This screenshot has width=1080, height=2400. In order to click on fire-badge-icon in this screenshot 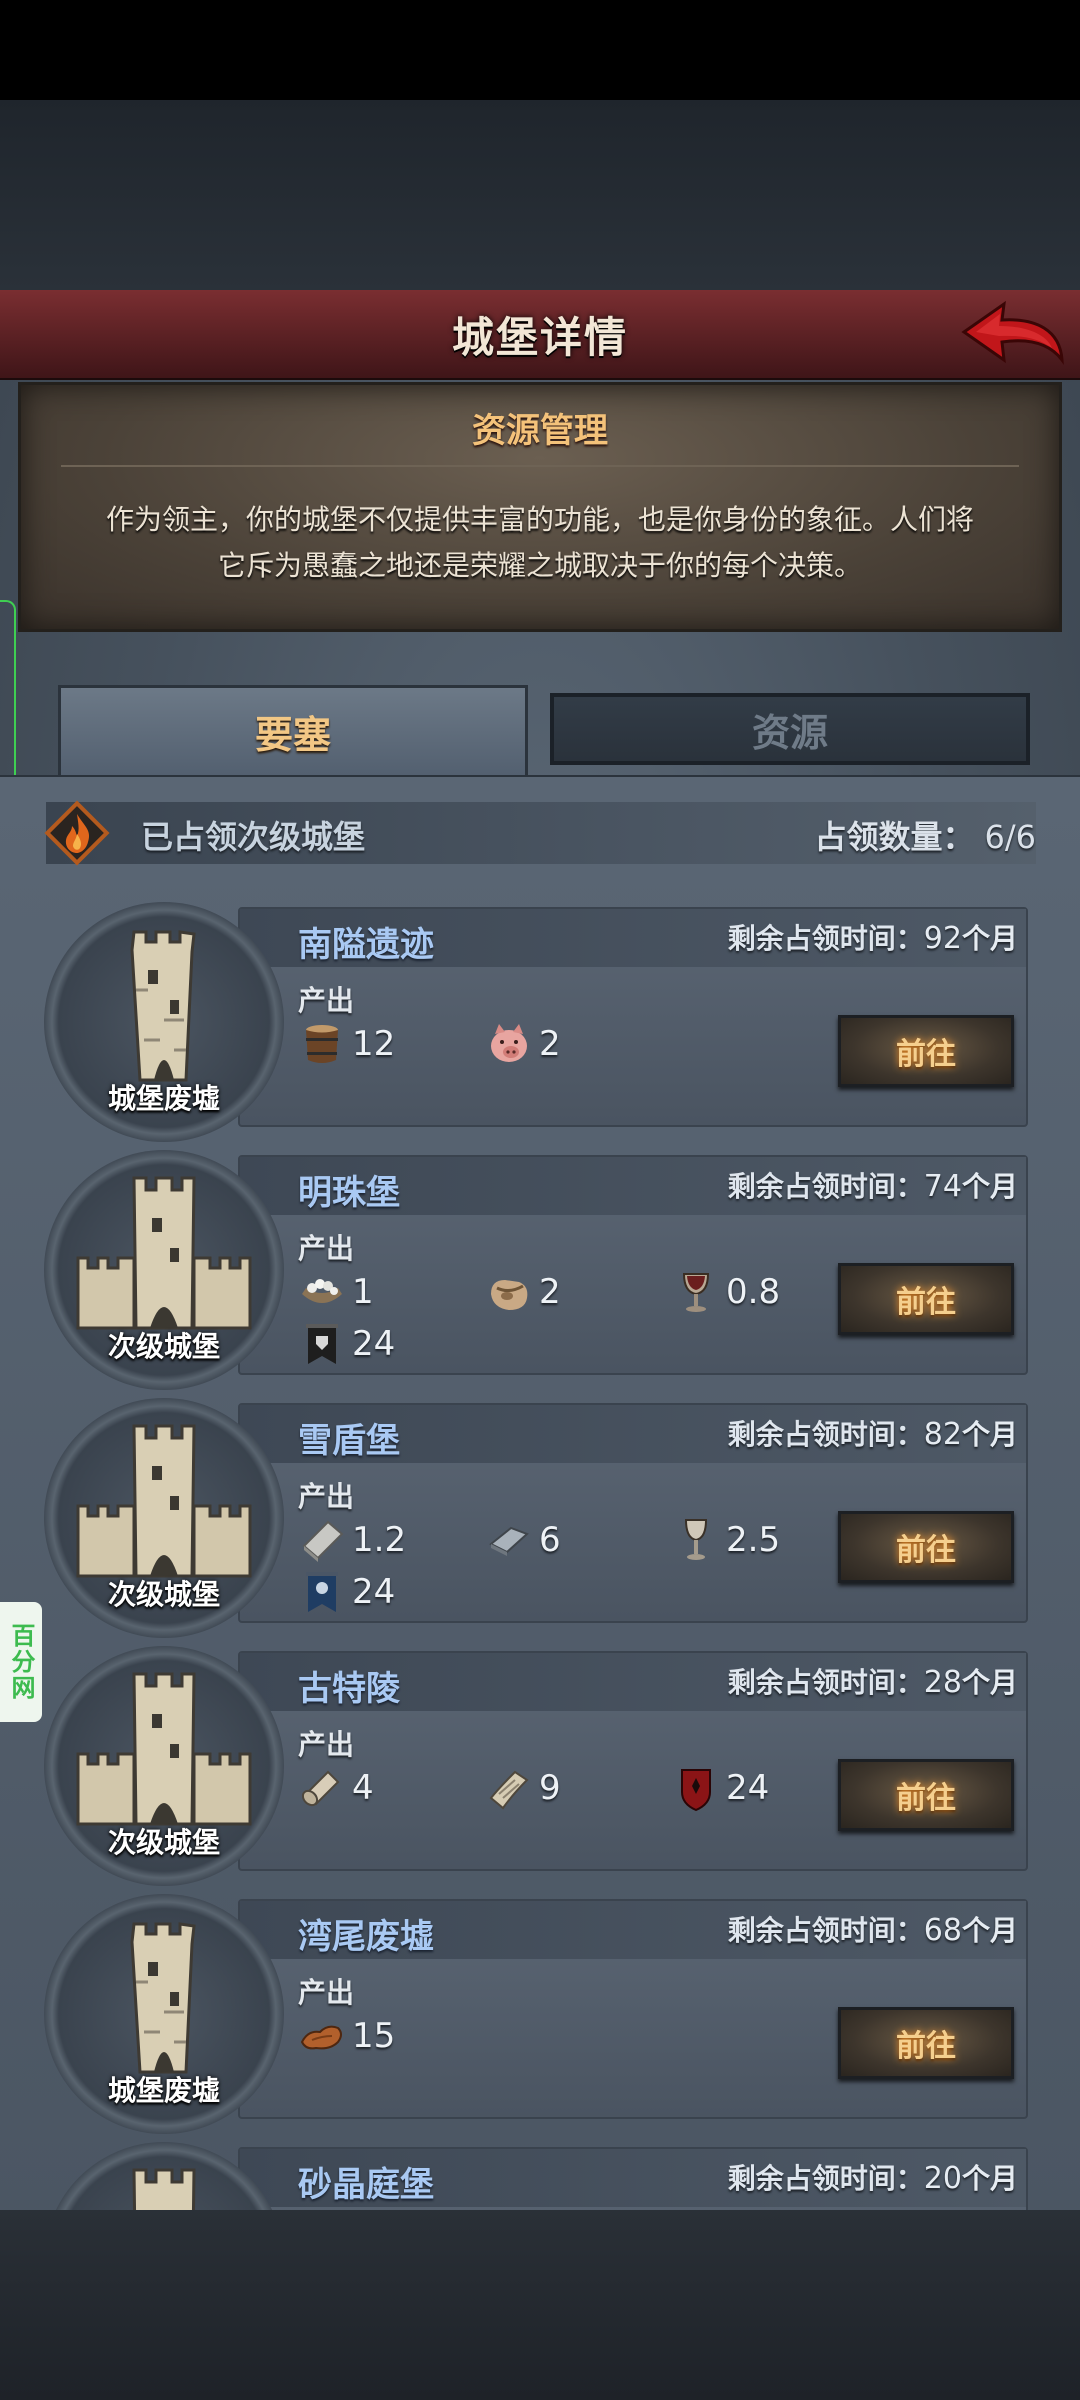, I will do `click(77, 833)`.